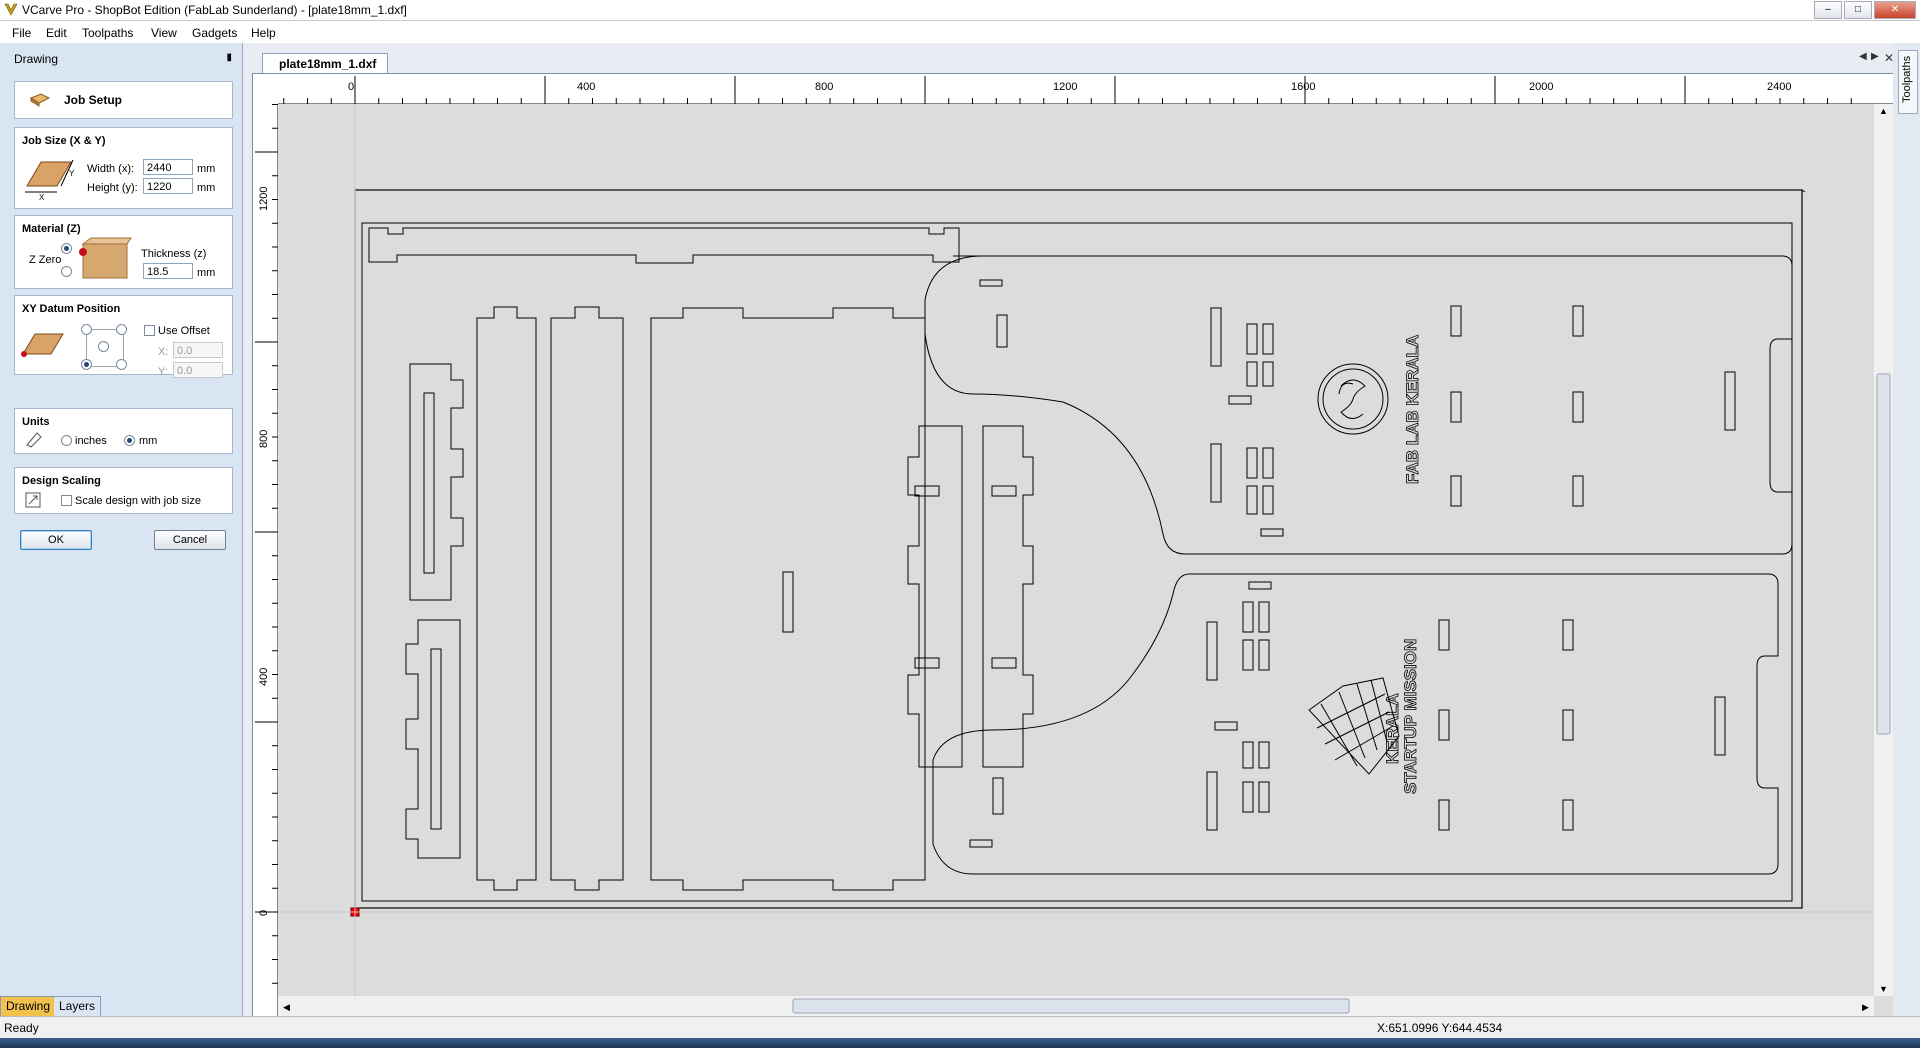 This screenshot has height=1048, width=1920. I want to click on document-tab-label: plate18mm_1.dxf, so click(328, 64).